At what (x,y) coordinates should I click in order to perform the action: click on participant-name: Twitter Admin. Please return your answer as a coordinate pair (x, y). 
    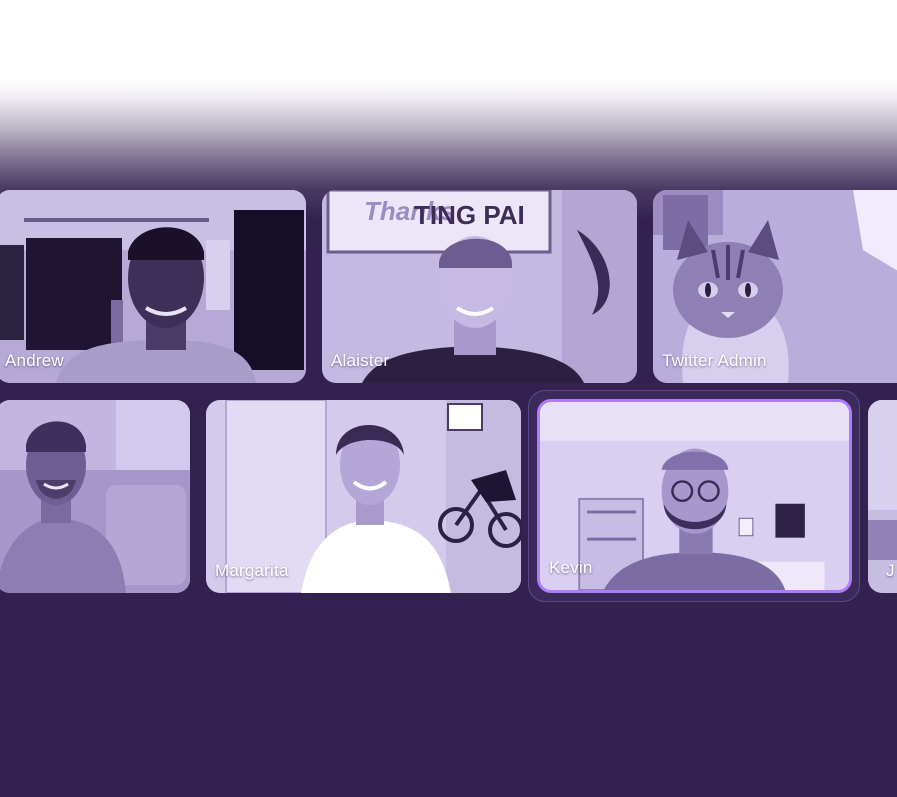
    Looking at the image, I should click on (714, 360).